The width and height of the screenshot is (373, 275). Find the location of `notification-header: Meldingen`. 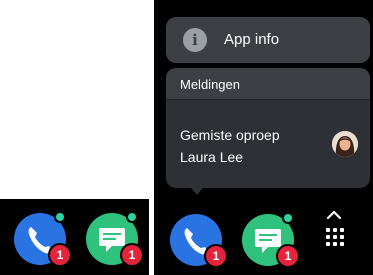

notification-header: Meldingen is located at coordinates (268, 84).